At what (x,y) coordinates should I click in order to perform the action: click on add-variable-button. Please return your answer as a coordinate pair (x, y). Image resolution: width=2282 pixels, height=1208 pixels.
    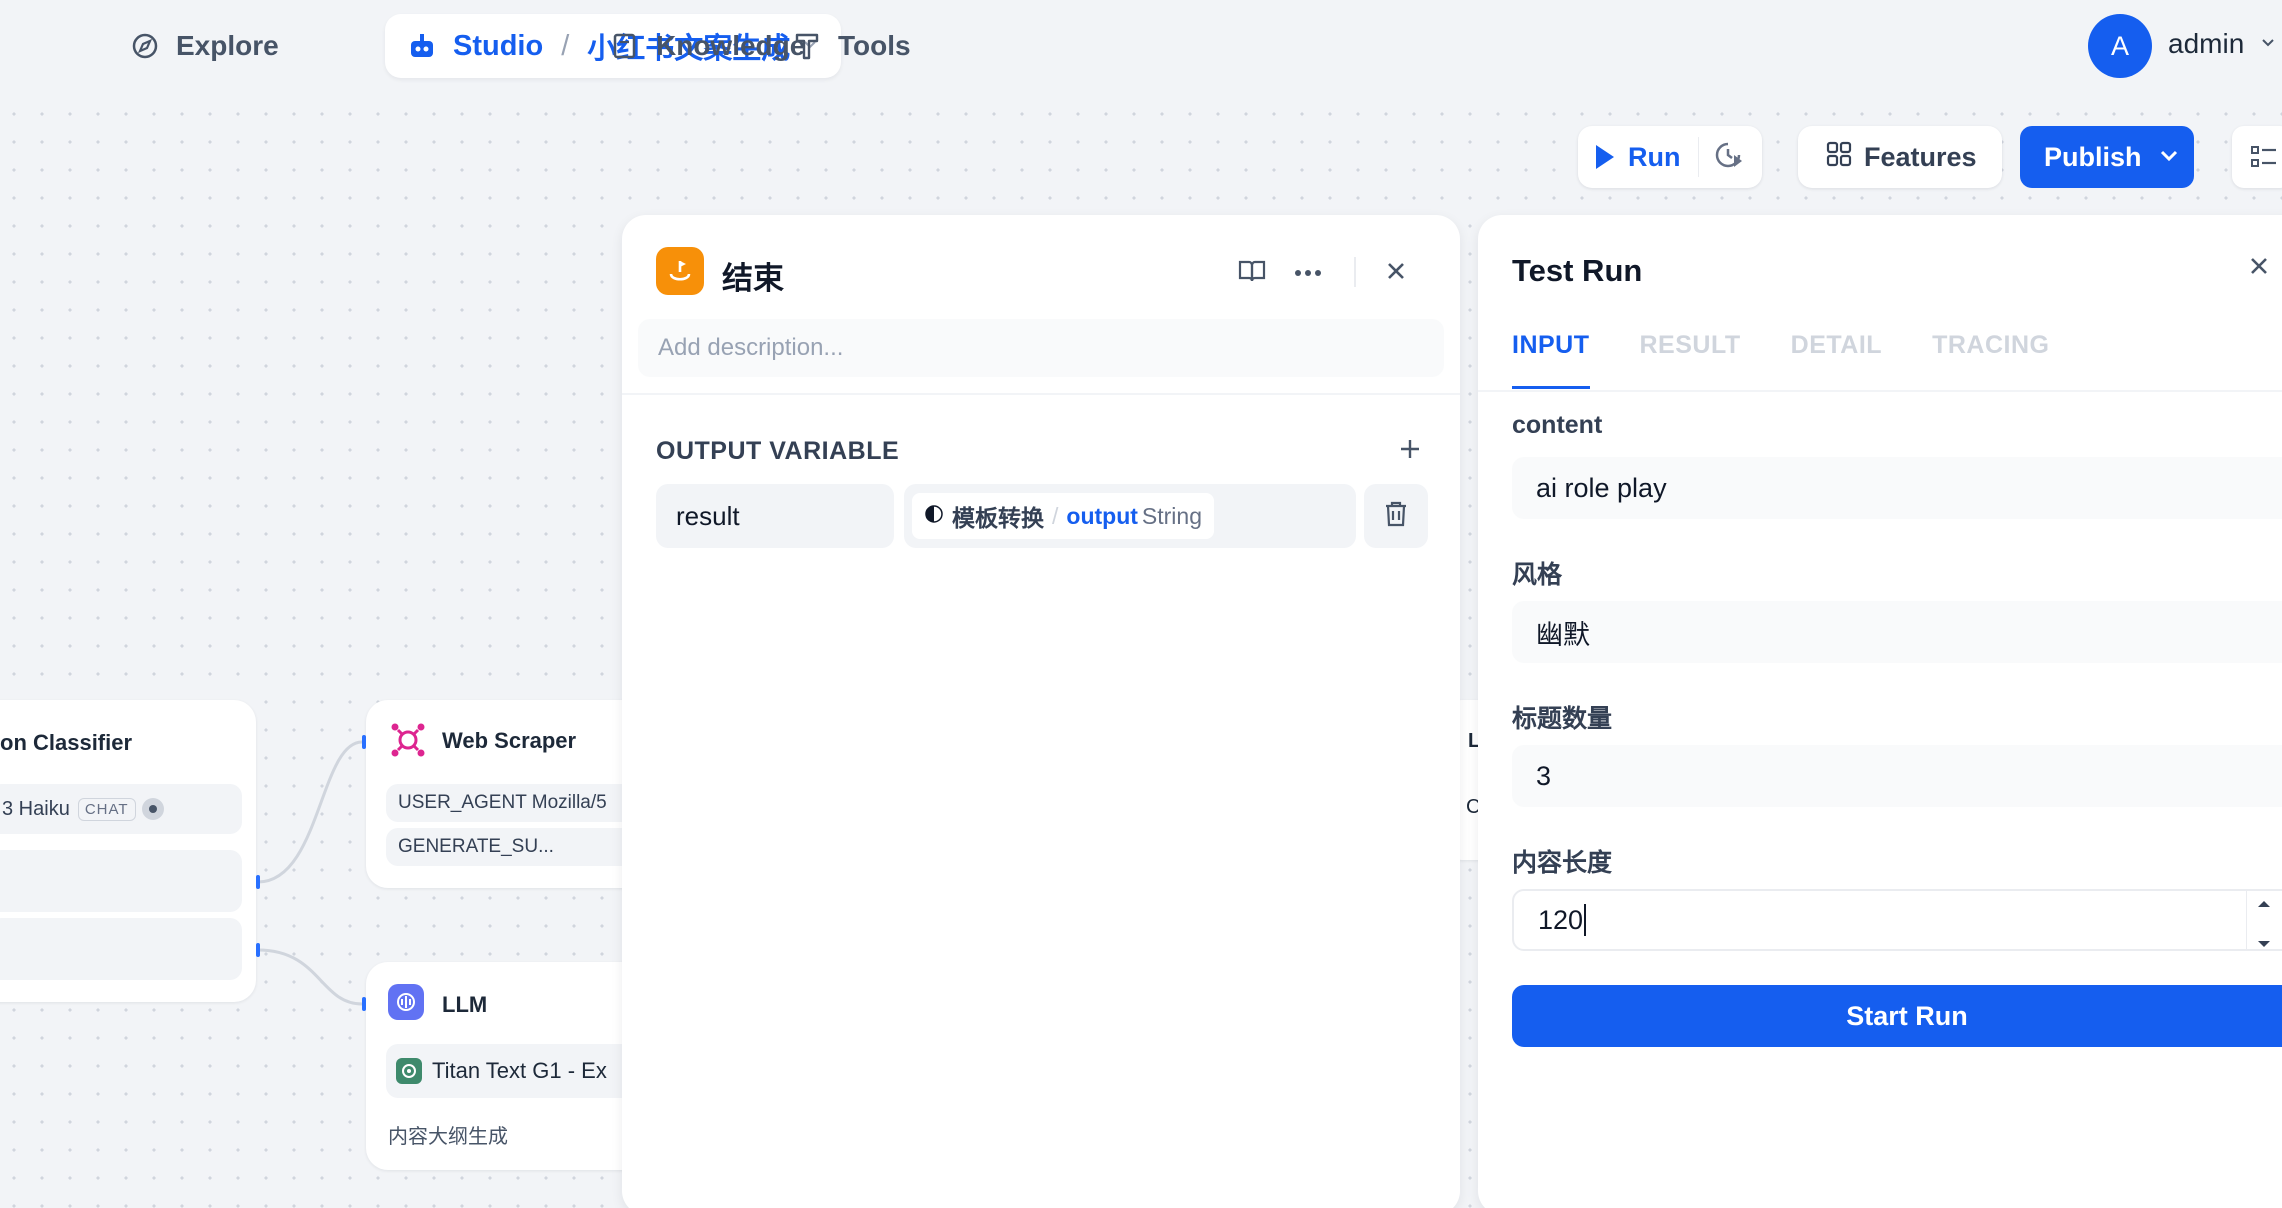
    Looking at the image, I should click on (1410, 451).